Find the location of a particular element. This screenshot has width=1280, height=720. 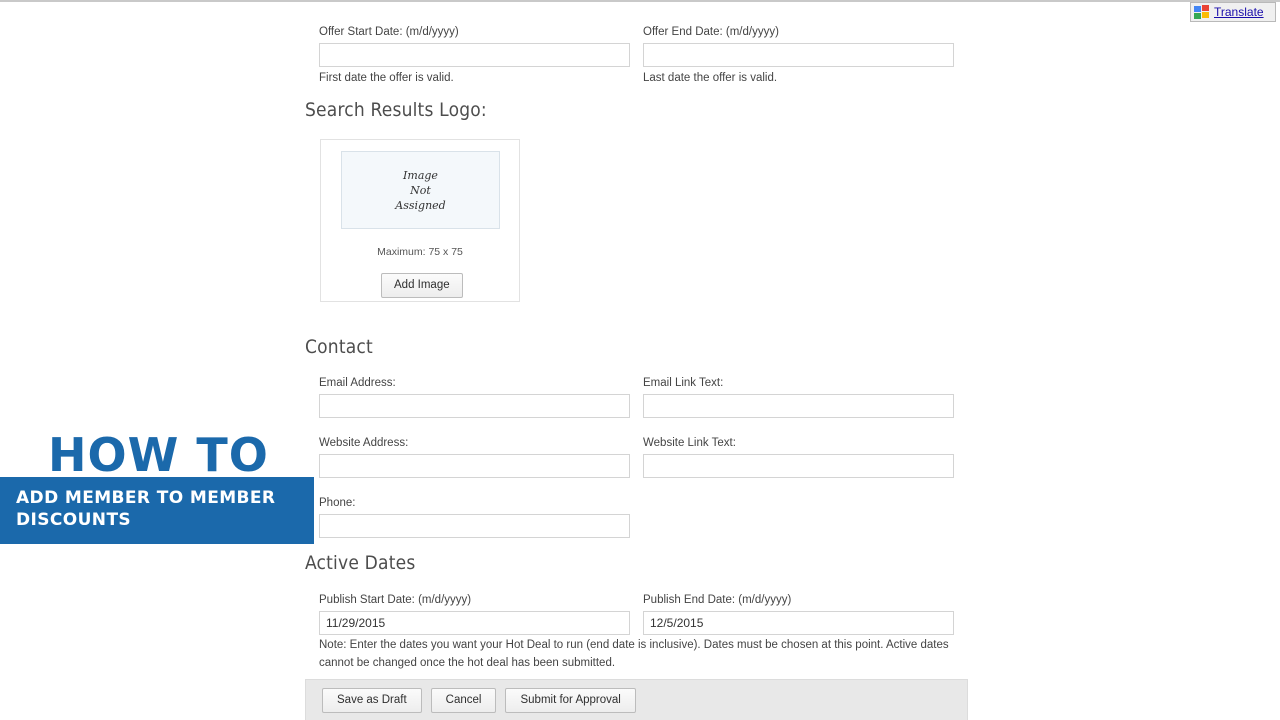

email-address-label: Email Address: is located at coordinates (357, 383).